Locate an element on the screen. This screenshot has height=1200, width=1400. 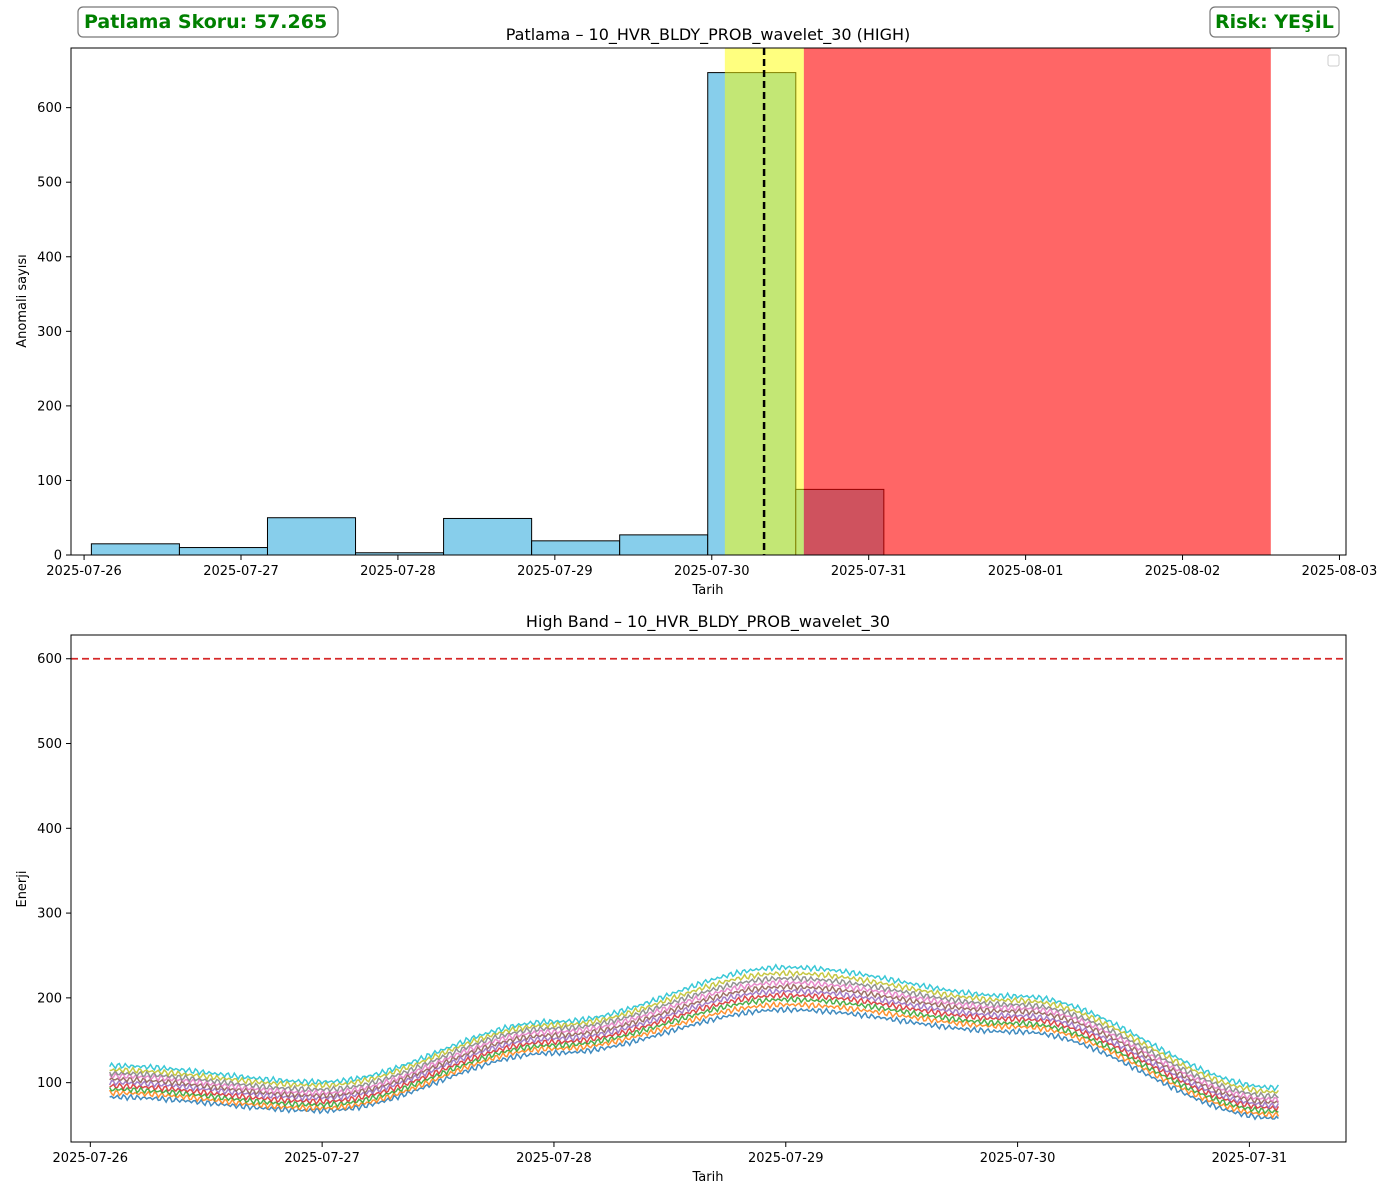
score-badge-text: Patlama Skoru: 57.265 is located at coordinates (205, 22).